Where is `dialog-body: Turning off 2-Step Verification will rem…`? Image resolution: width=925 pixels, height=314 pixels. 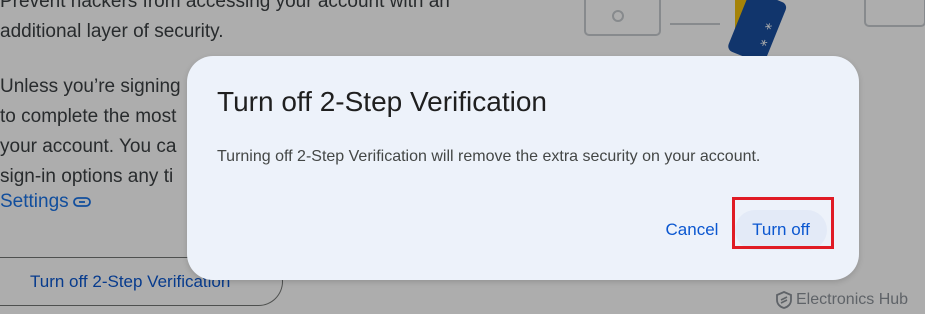 dialog-body: Turning off 2-Step Verification will rem… is located at coordinates (489, 156).